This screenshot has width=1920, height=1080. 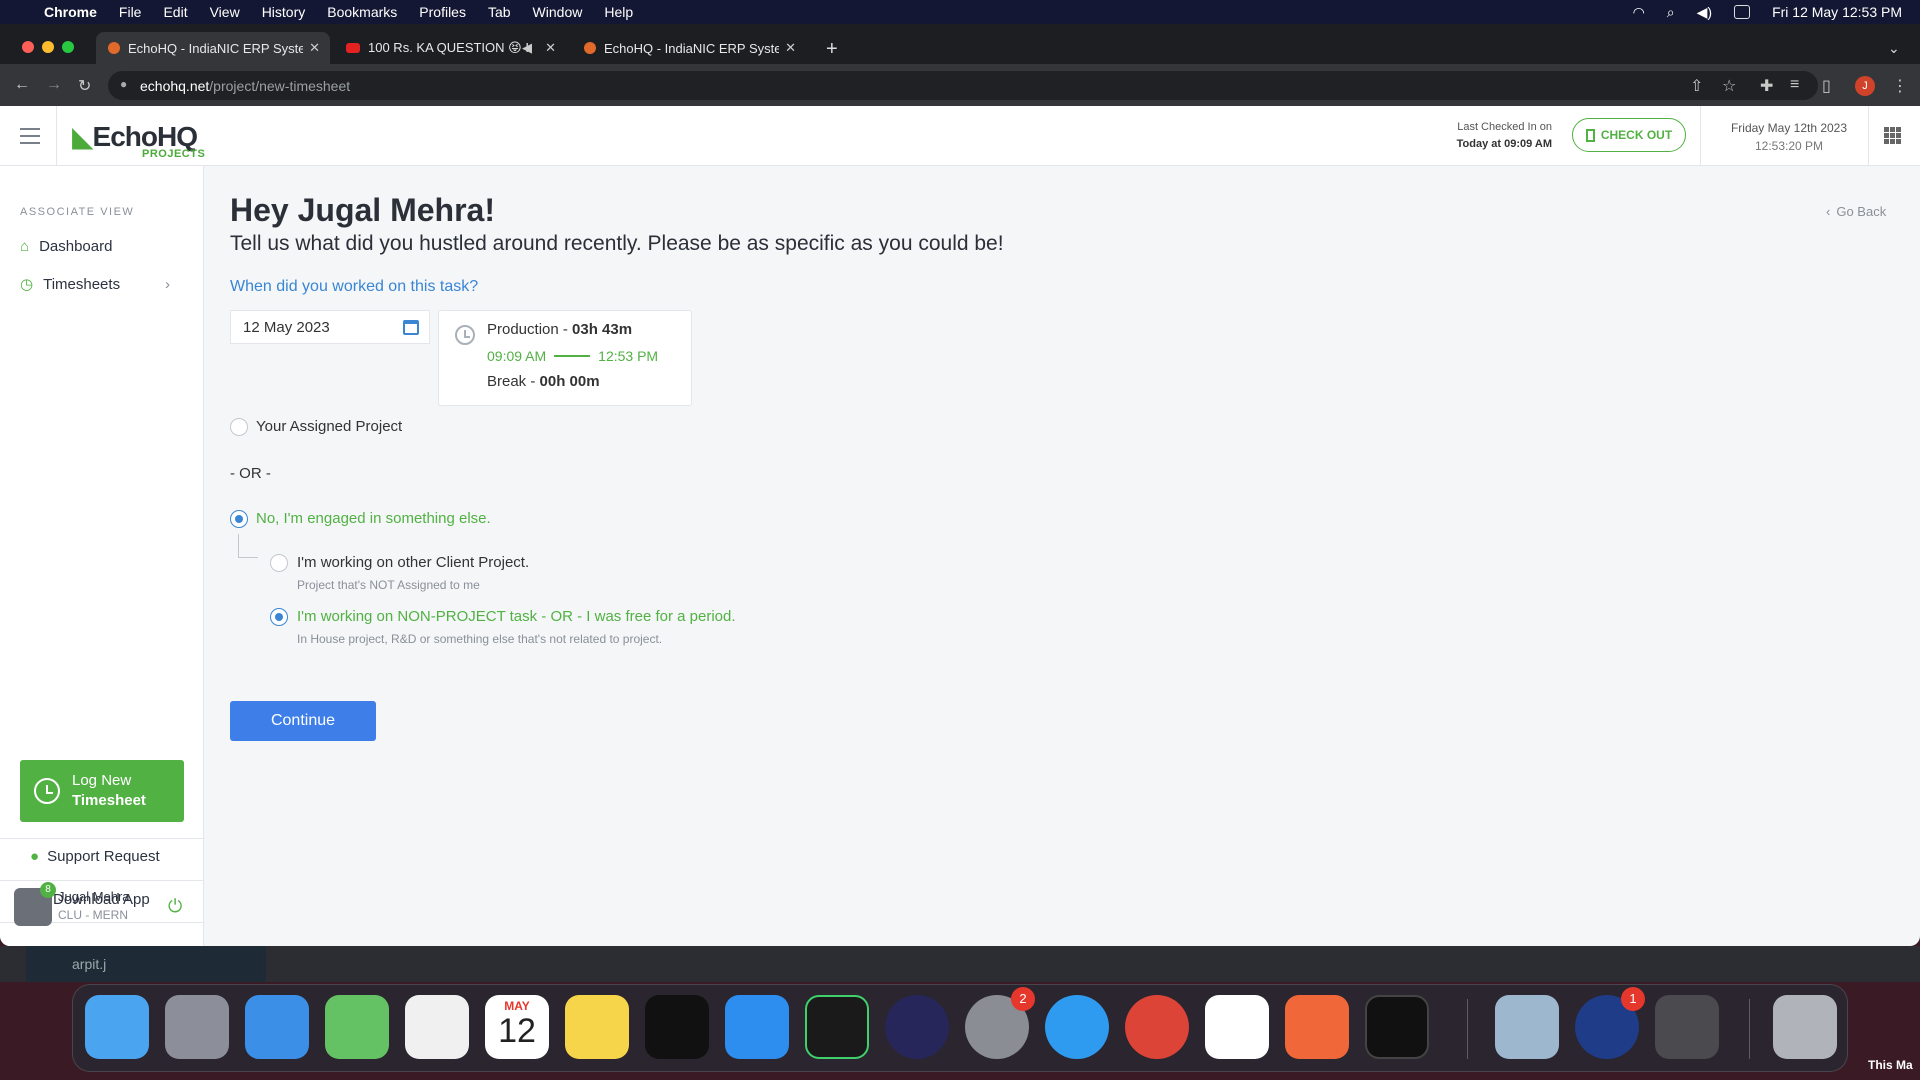 What do you see at coordinates (499, 12) in the screenshot?
I see `menu-tab: Tab` at bounding box center [499, 12].